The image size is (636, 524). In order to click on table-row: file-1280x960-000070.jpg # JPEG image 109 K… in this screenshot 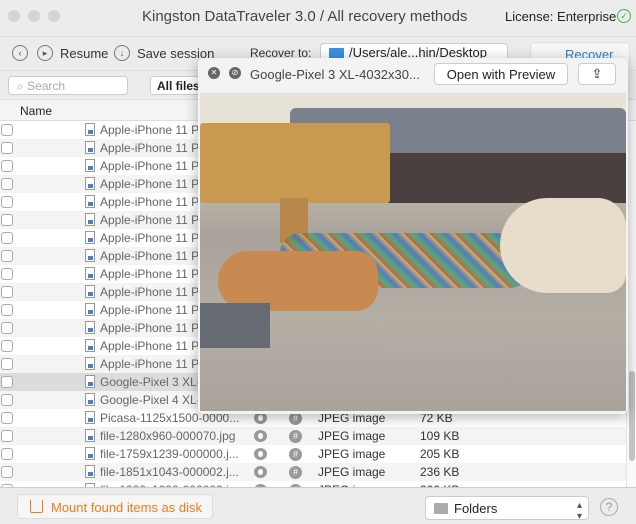, I will do `click(313, 436)`.